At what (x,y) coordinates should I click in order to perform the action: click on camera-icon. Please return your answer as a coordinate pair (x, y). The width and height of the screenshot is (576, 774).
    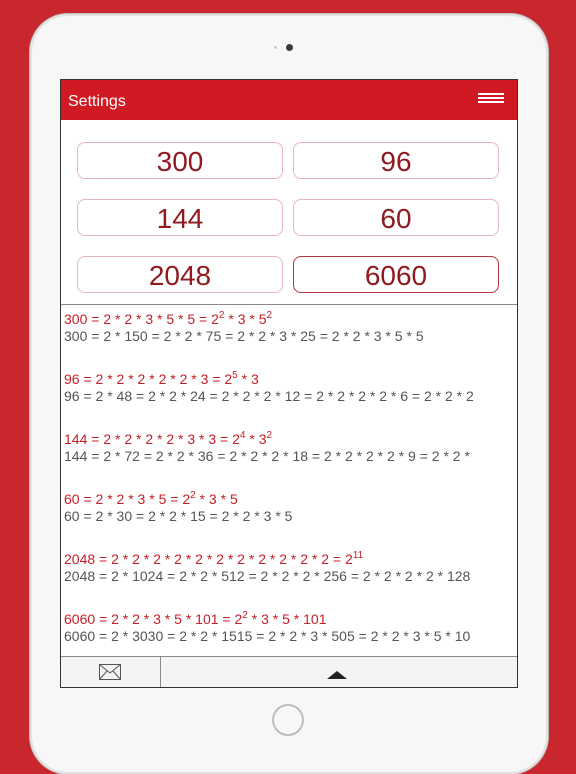
    Looking at the image, I should click on (289, 47).